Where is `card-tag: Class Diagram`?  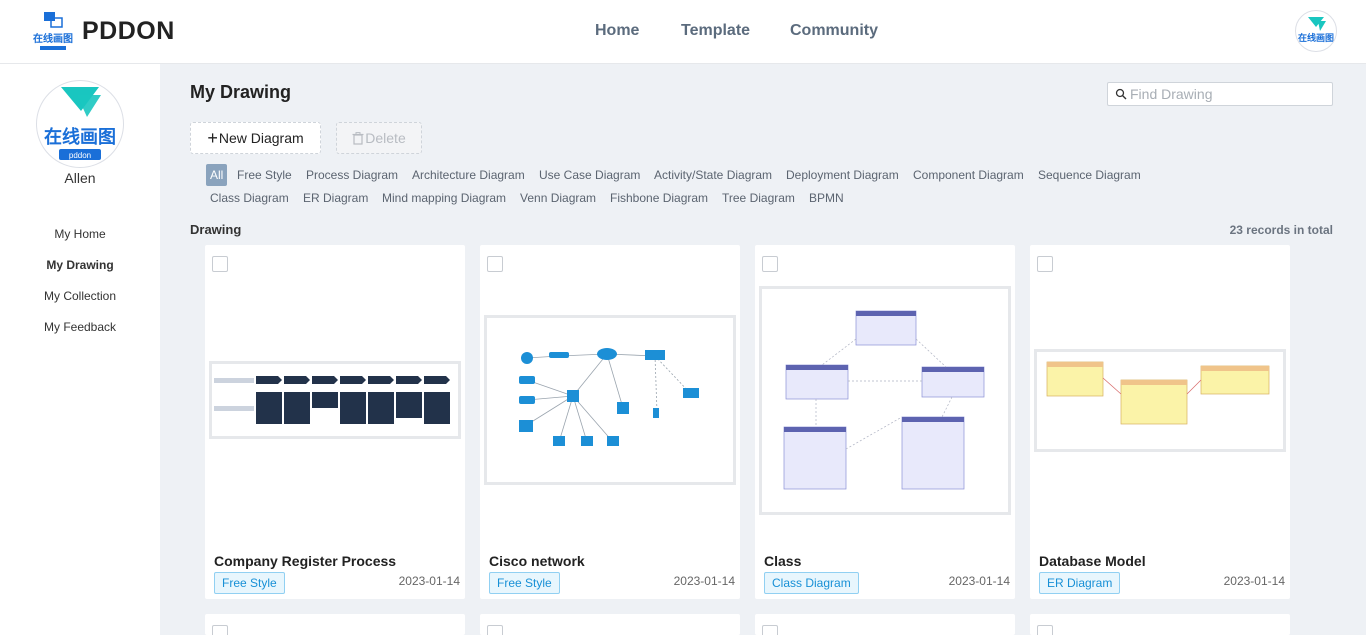 card-tag: Class Diagram is located at coordinates (811, 583).